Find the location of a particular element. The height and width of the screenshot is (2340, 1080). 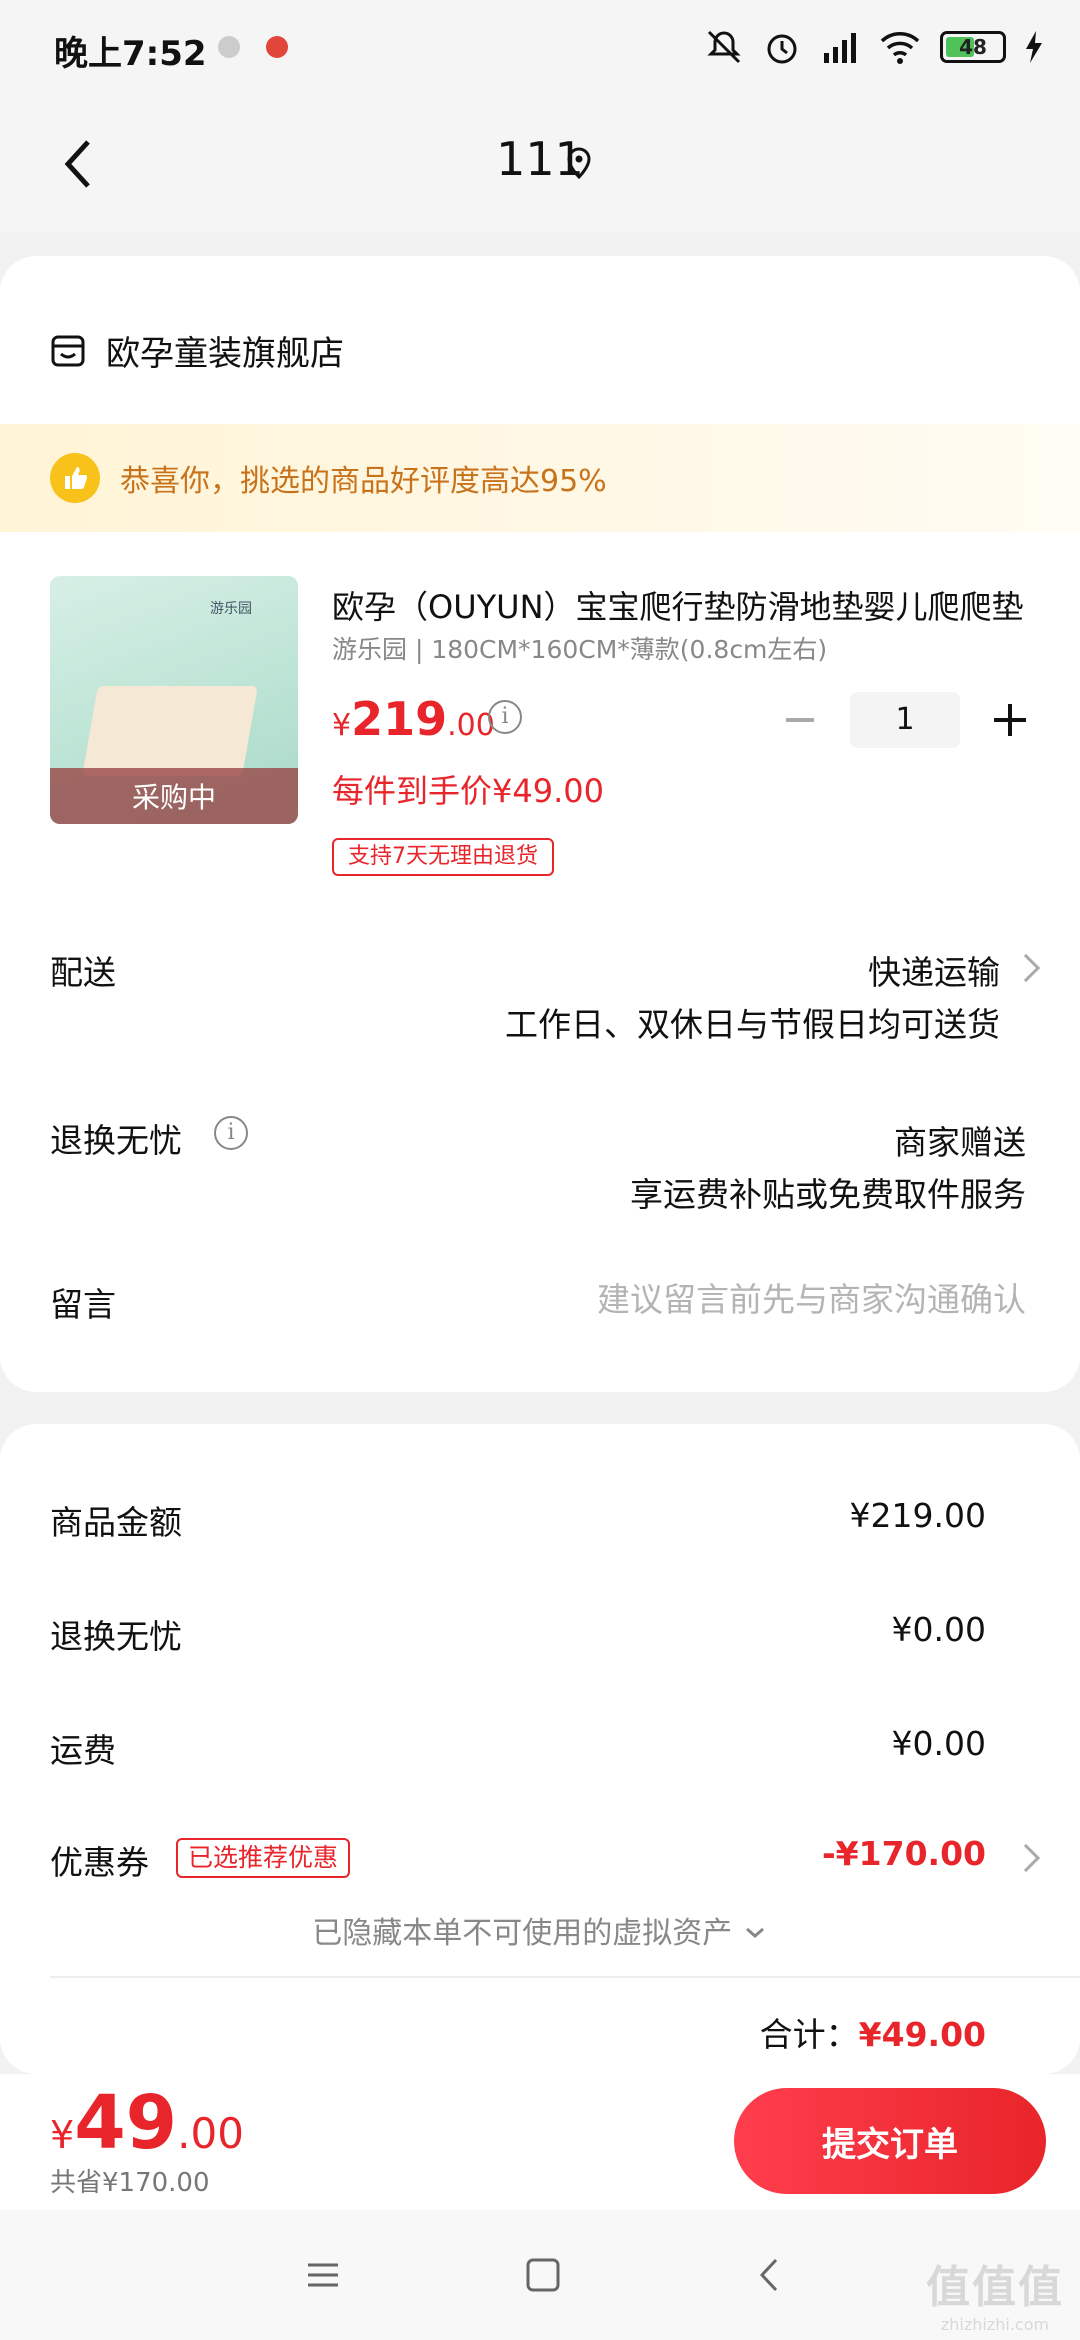

product-spec: 游乐园 | 180CM*160CM*薄款(0.8cm左右) is located at coordinates (579, 648).